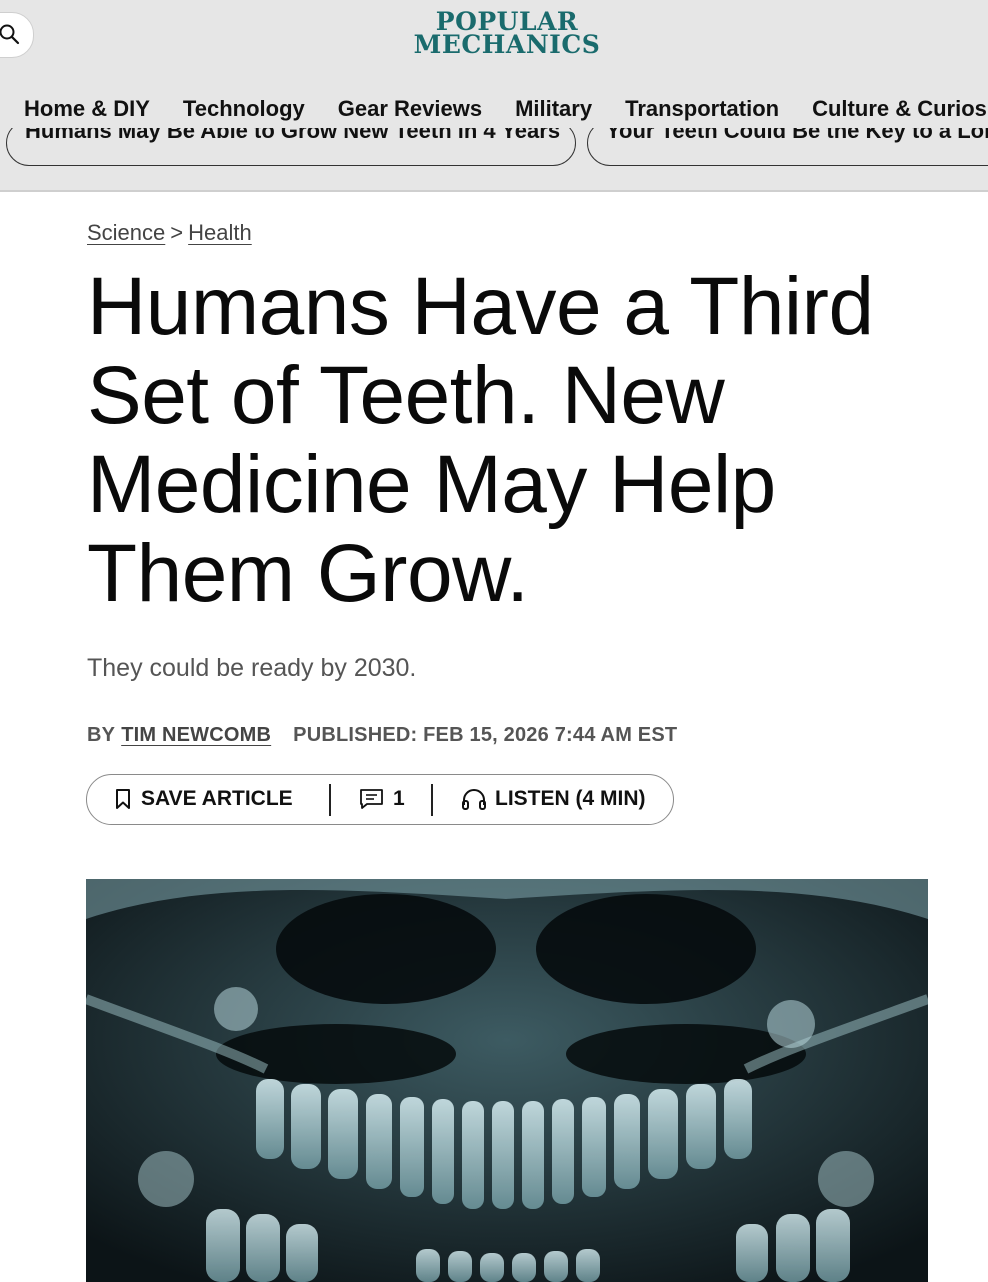  What do you see at coordinates (797, 135) in the screenshot?
I see `related-story-label: Your Teeth Could Be the Key to a Lon` at bounding box center [797, 135].